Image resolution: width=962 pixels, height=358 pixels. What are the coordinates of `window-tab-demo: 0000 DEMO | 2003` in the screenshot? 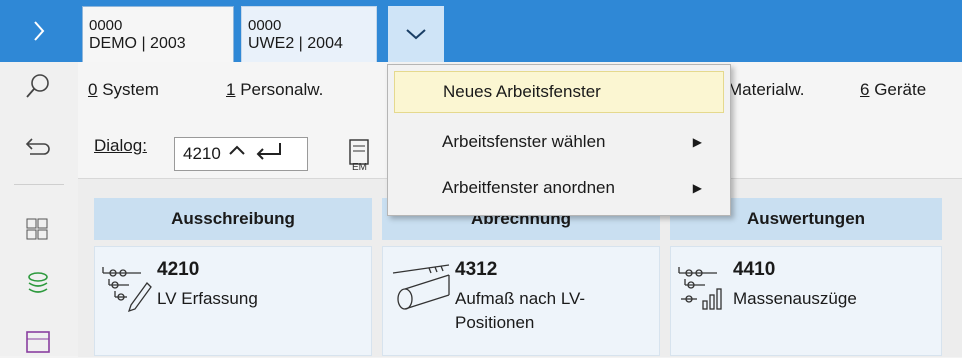 It's located at (158, 34).